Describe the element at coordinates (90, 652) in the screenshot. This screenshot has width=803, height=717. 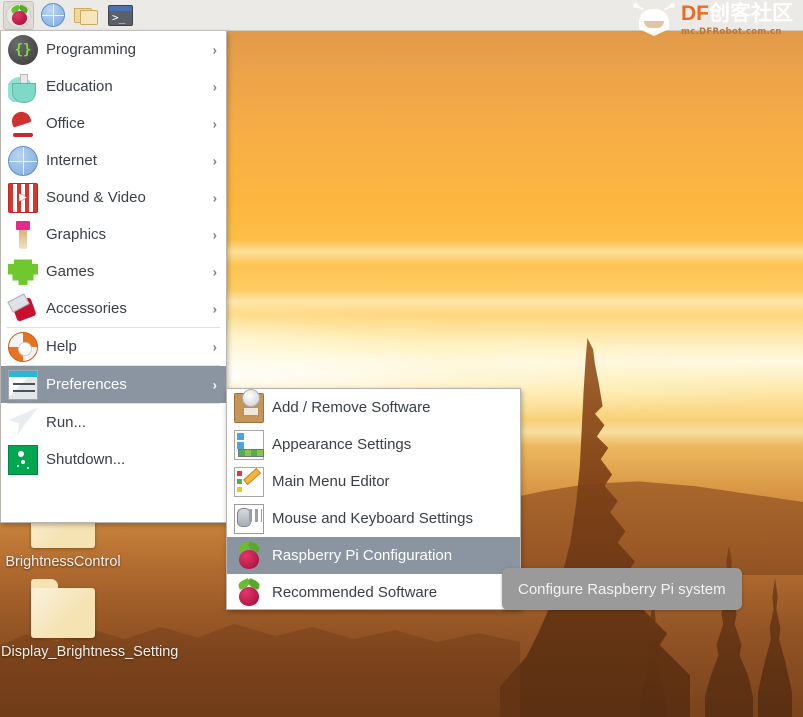
I see `desktop-icon-label: Display_Brightness_Setting` at that location.